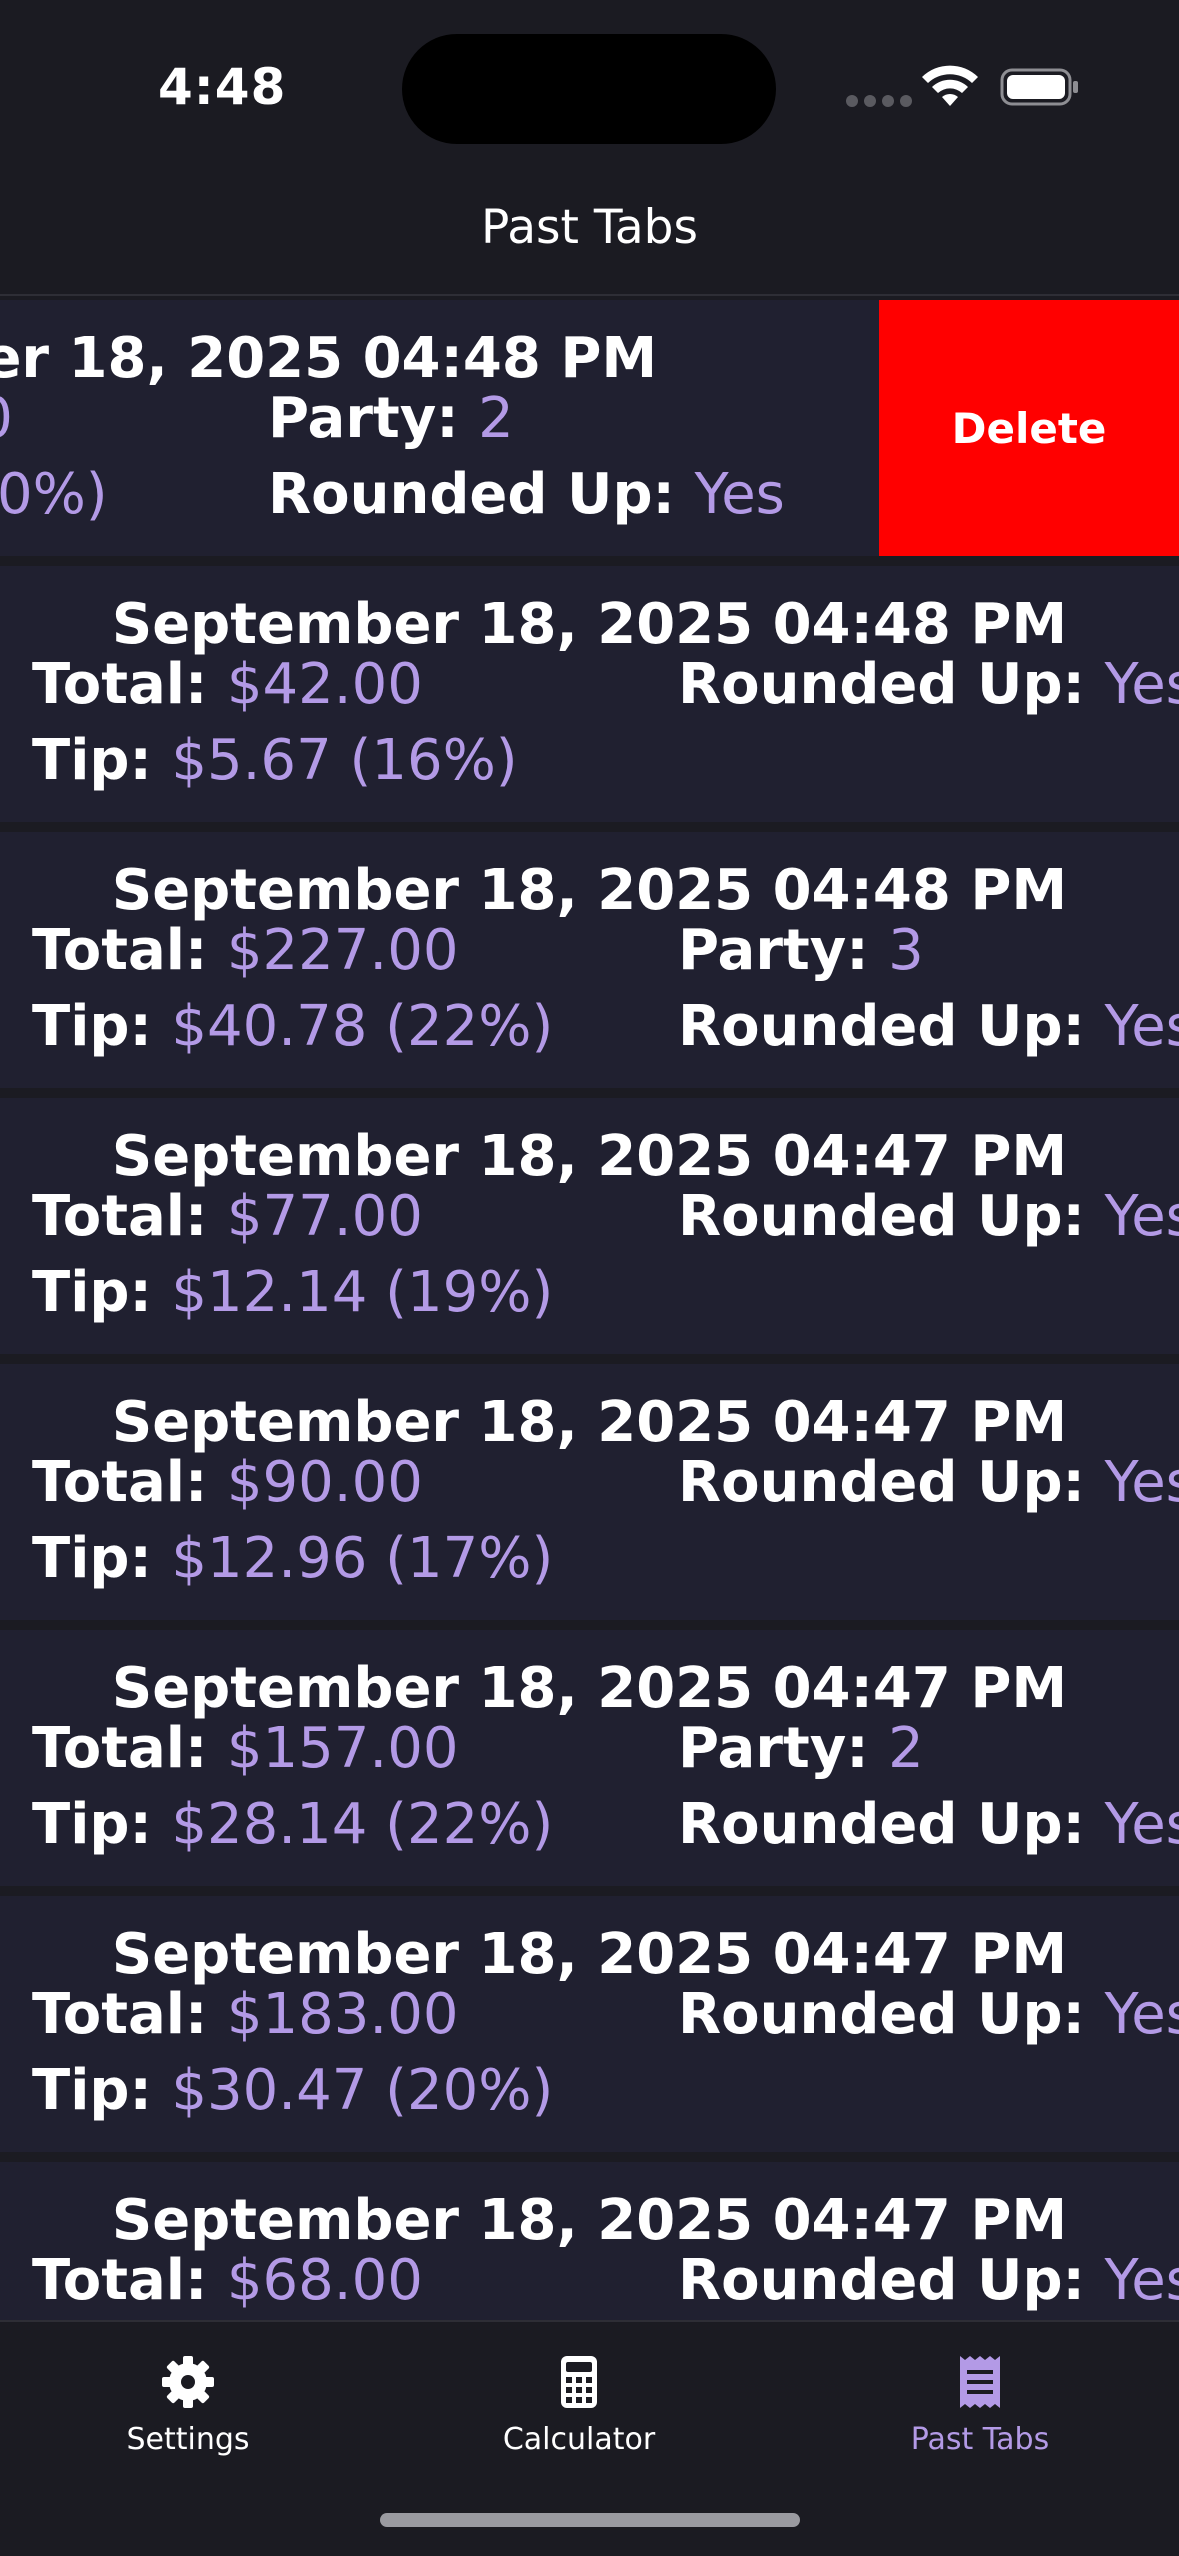 This screenshot has height=2556, width=1179. Describe the element at coordinates (324, 684) in the screenshot. I see `total-value: $42.00` at that location.